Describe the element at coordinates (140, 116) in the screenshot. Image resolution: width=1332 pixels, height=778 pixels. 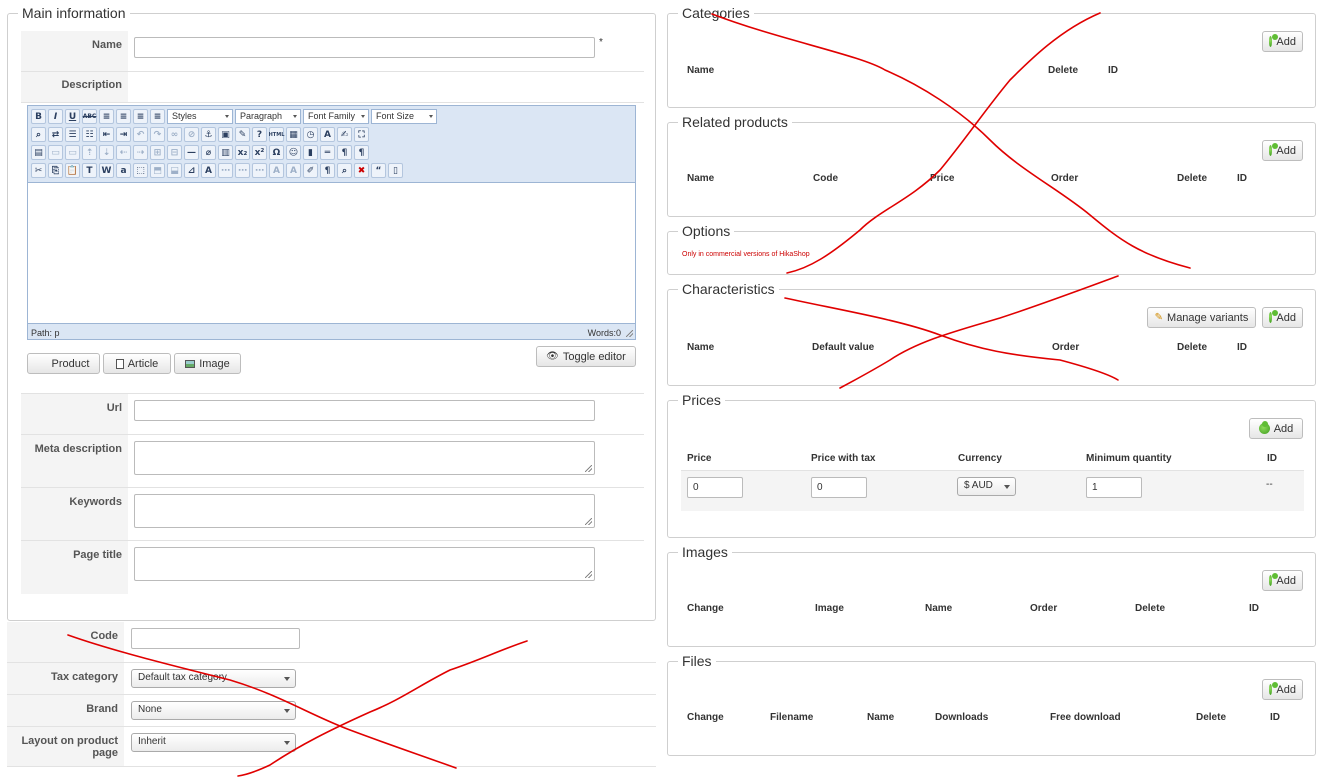
I see `align-right-icon: ≡` at that location.